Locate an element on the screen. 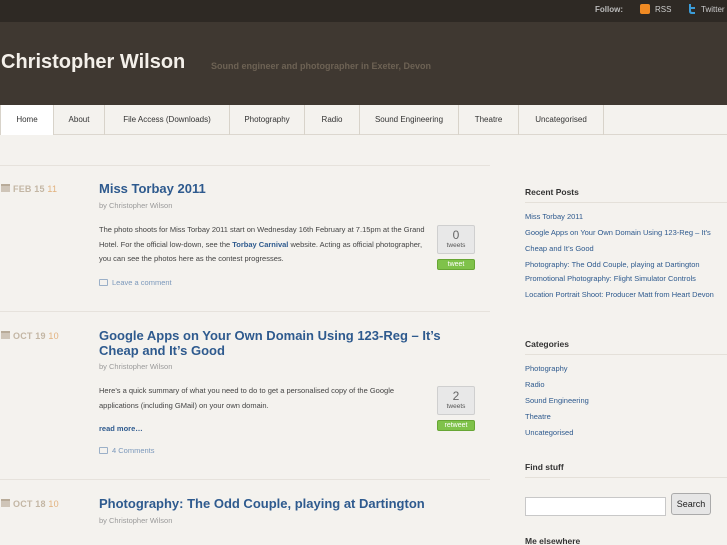 This screenshot has height=545, width=727. search-input is located at coordinates (595, 506).